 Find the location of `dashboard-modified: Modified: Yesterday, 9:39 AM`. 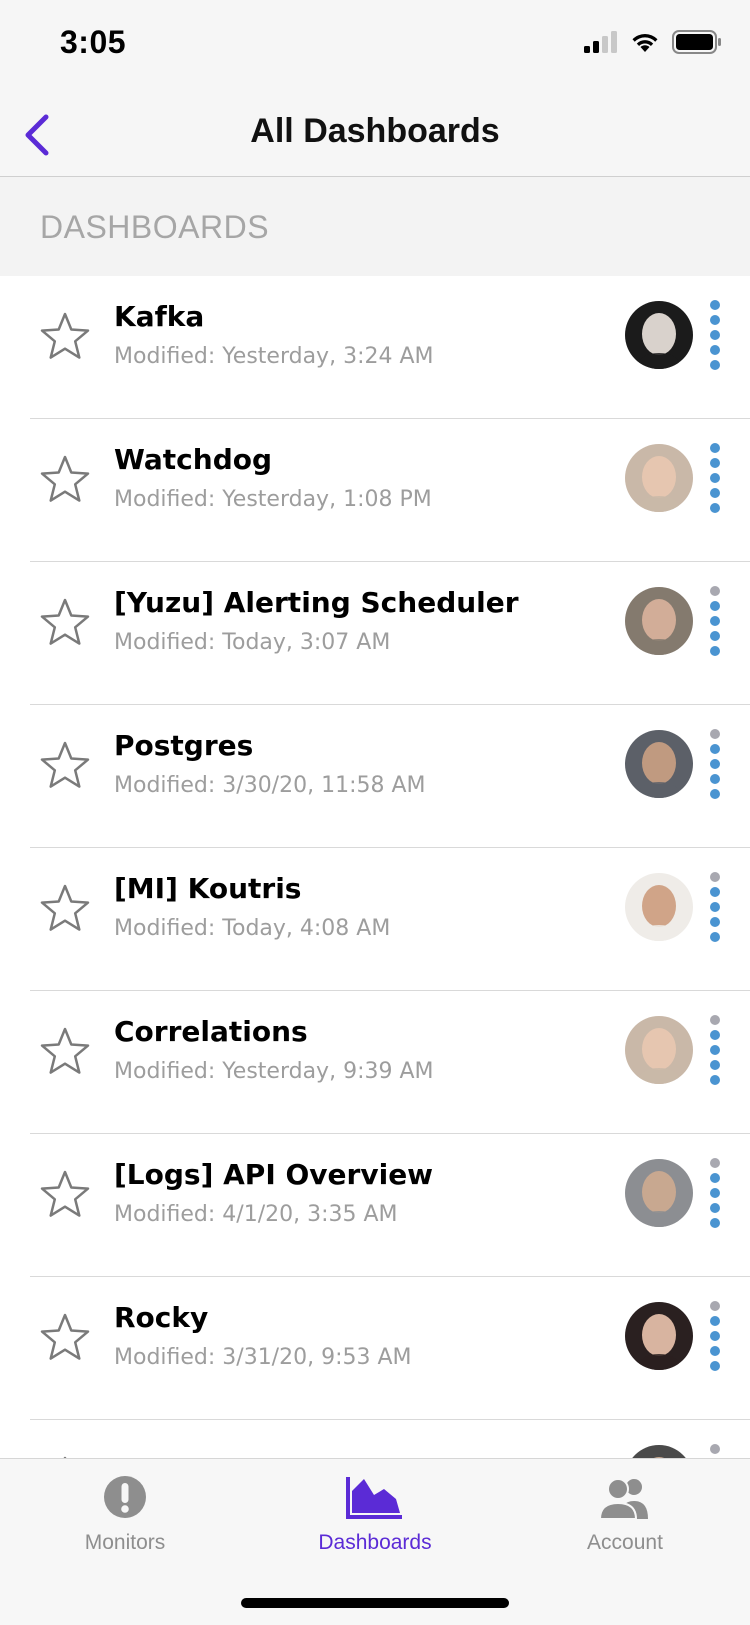

dashboard-modified: Modified: Yesterday, 9:39 AM is located at coordinates (274, 1071).